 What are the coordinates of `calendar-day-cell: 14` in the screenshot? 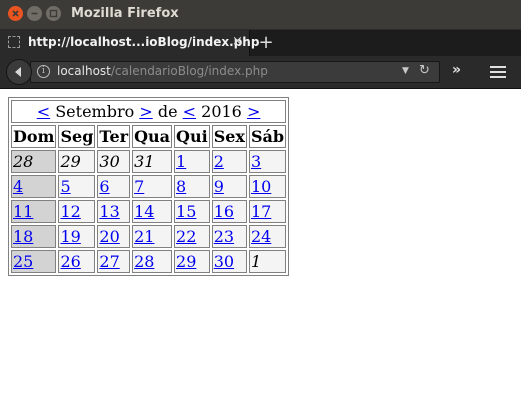 It's located at (152, 211).